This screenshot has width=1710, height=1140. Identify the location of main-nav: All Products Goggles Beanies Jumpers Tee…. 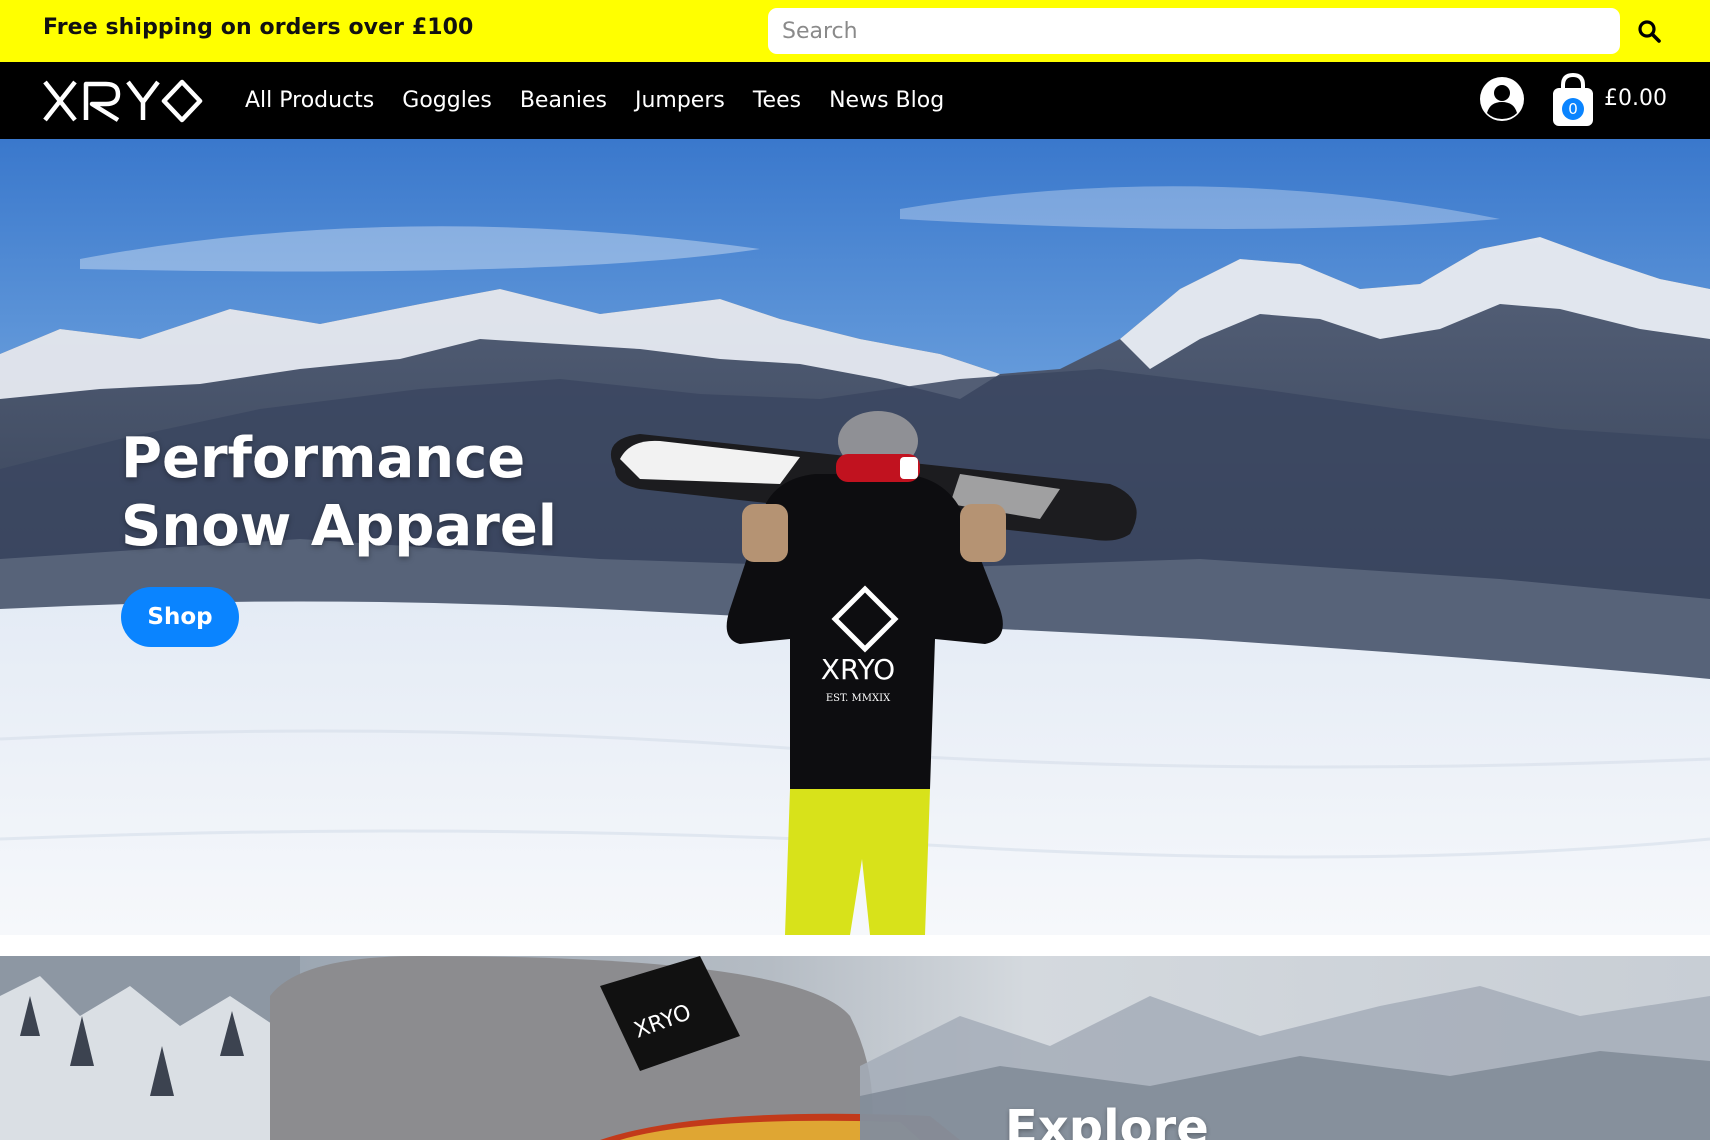
(608, 100).